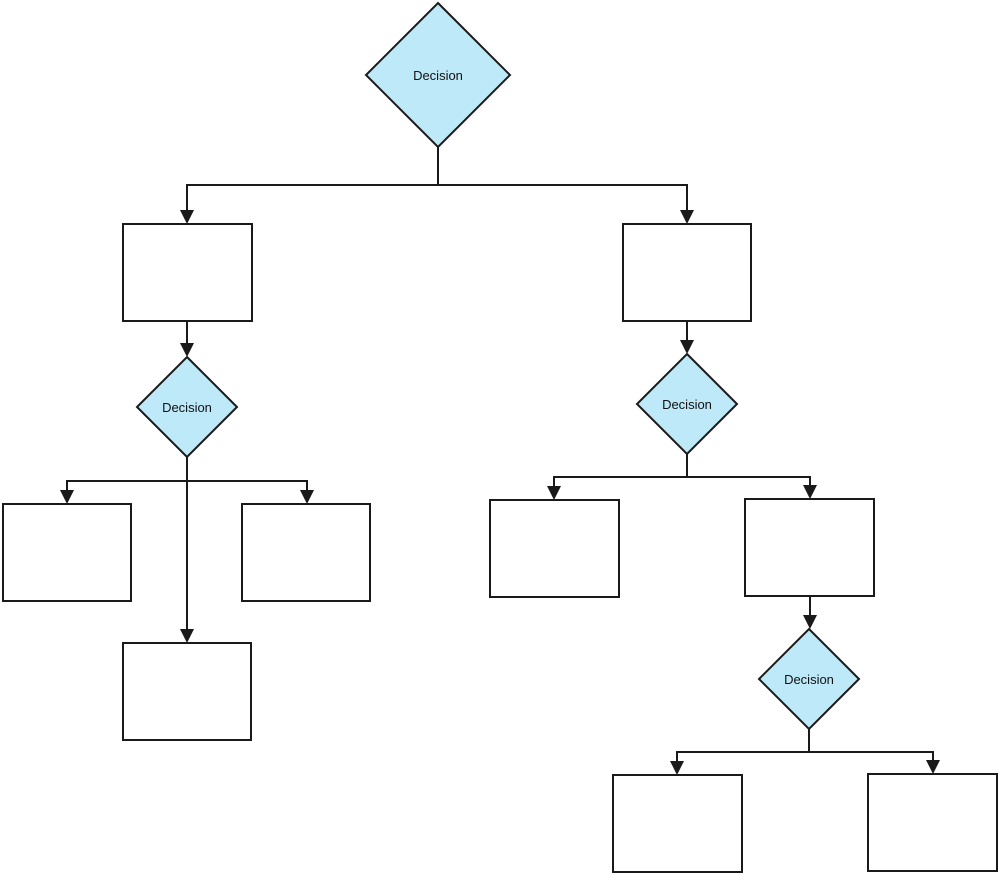  I want to click on connector-p2-d3, so click(687, 337).